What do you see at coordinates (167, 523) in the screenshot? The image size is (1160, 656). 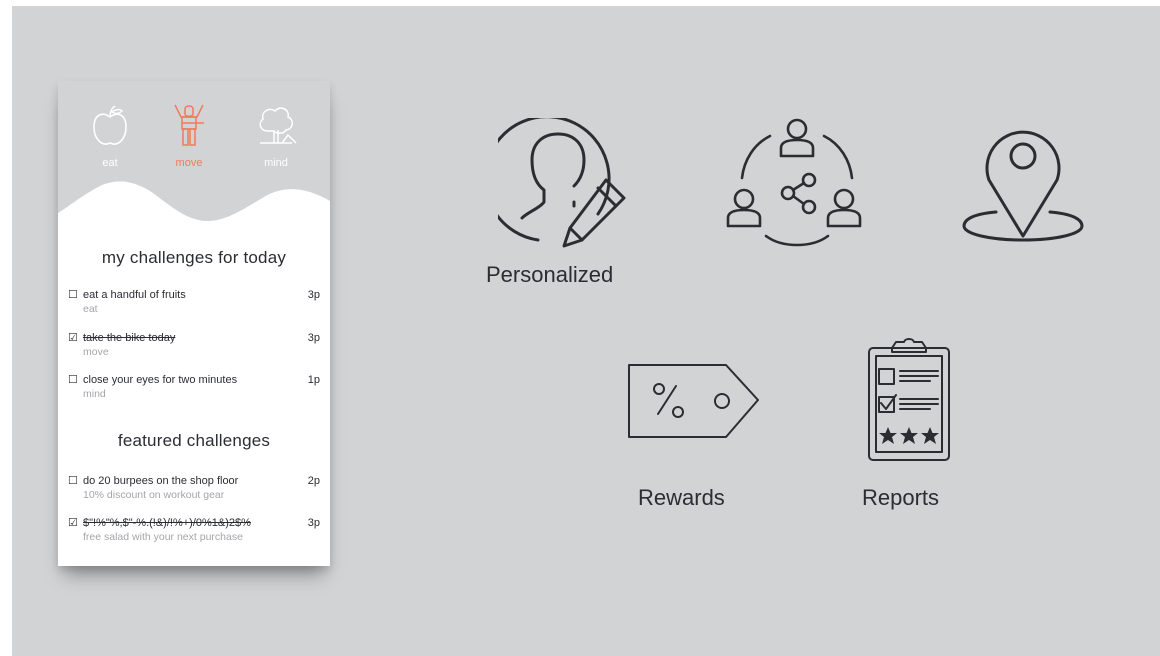 I see `challenge-title: $"!%"%,$"-%.(!&)/!%+)/0%1&)2$%` at bounding box center [167, 523].